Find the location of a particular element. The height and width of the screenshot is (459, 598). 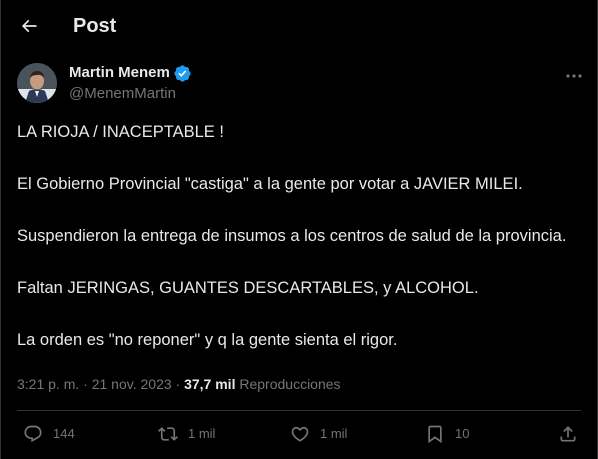

post-time: 3:21 p. m. is located at coordinates (48, 384).